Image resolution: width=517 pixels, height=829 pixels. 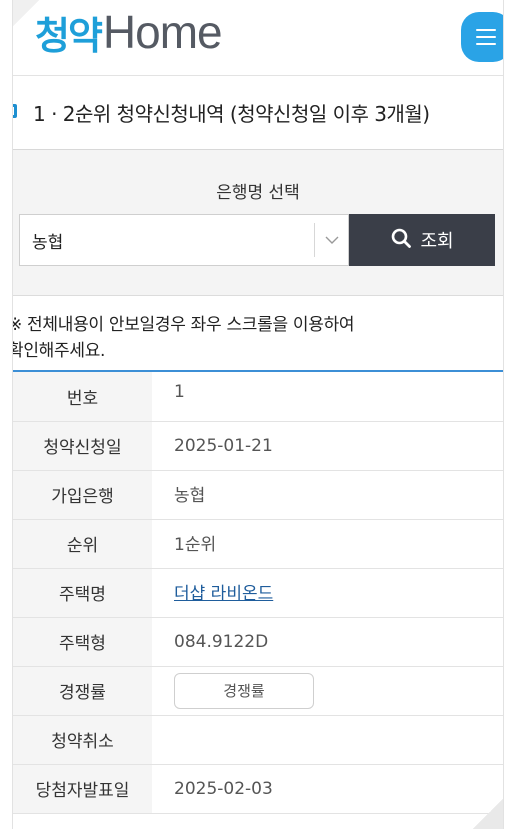 I want to click on hamburger-menu-icon, so click(x=482, y=37).